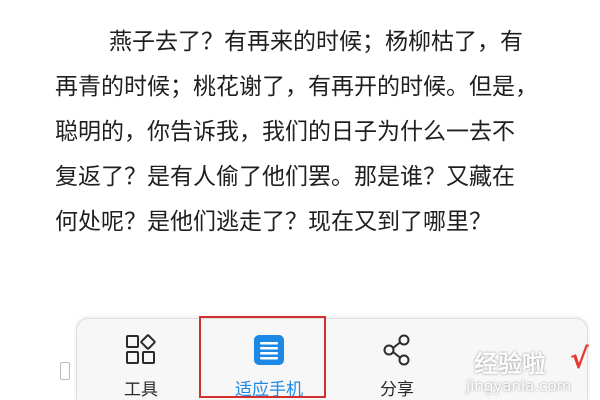  What do you see at coordinates (273, 222) in the screenshot?
I see `article-line-5: 何处呢？是他们逃走了？现在又到了哪里？` at bounding box center [273, 222].